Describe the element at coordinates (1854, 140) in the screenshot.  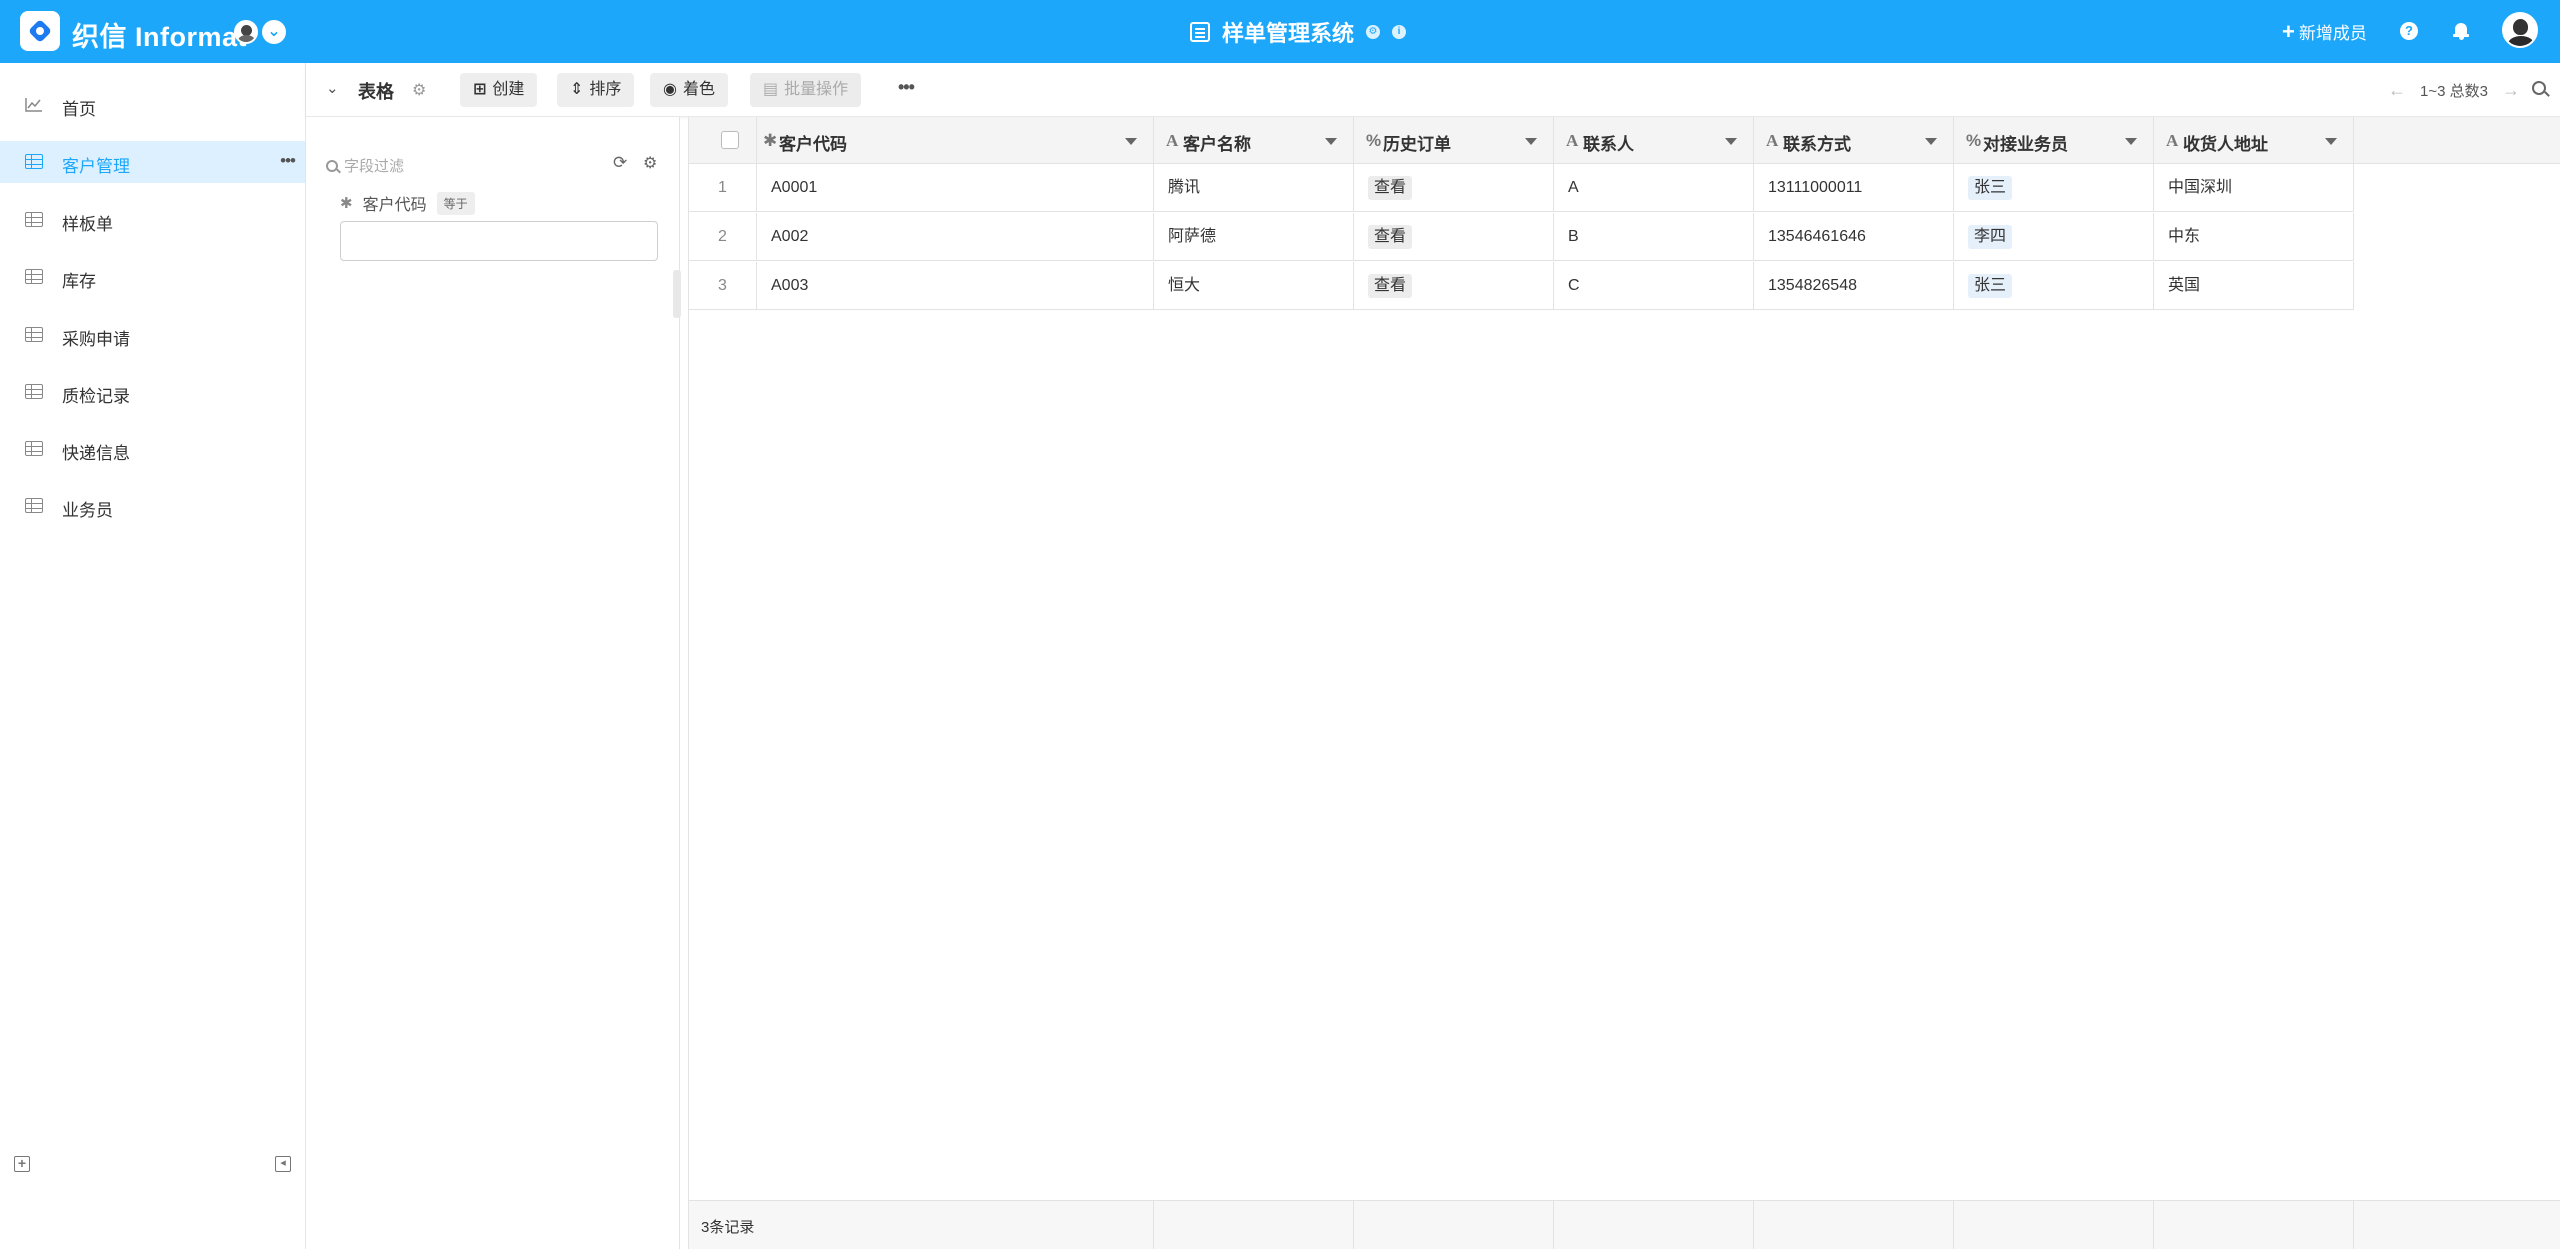
I see `column-header-phone: A 联系方式` at that location.